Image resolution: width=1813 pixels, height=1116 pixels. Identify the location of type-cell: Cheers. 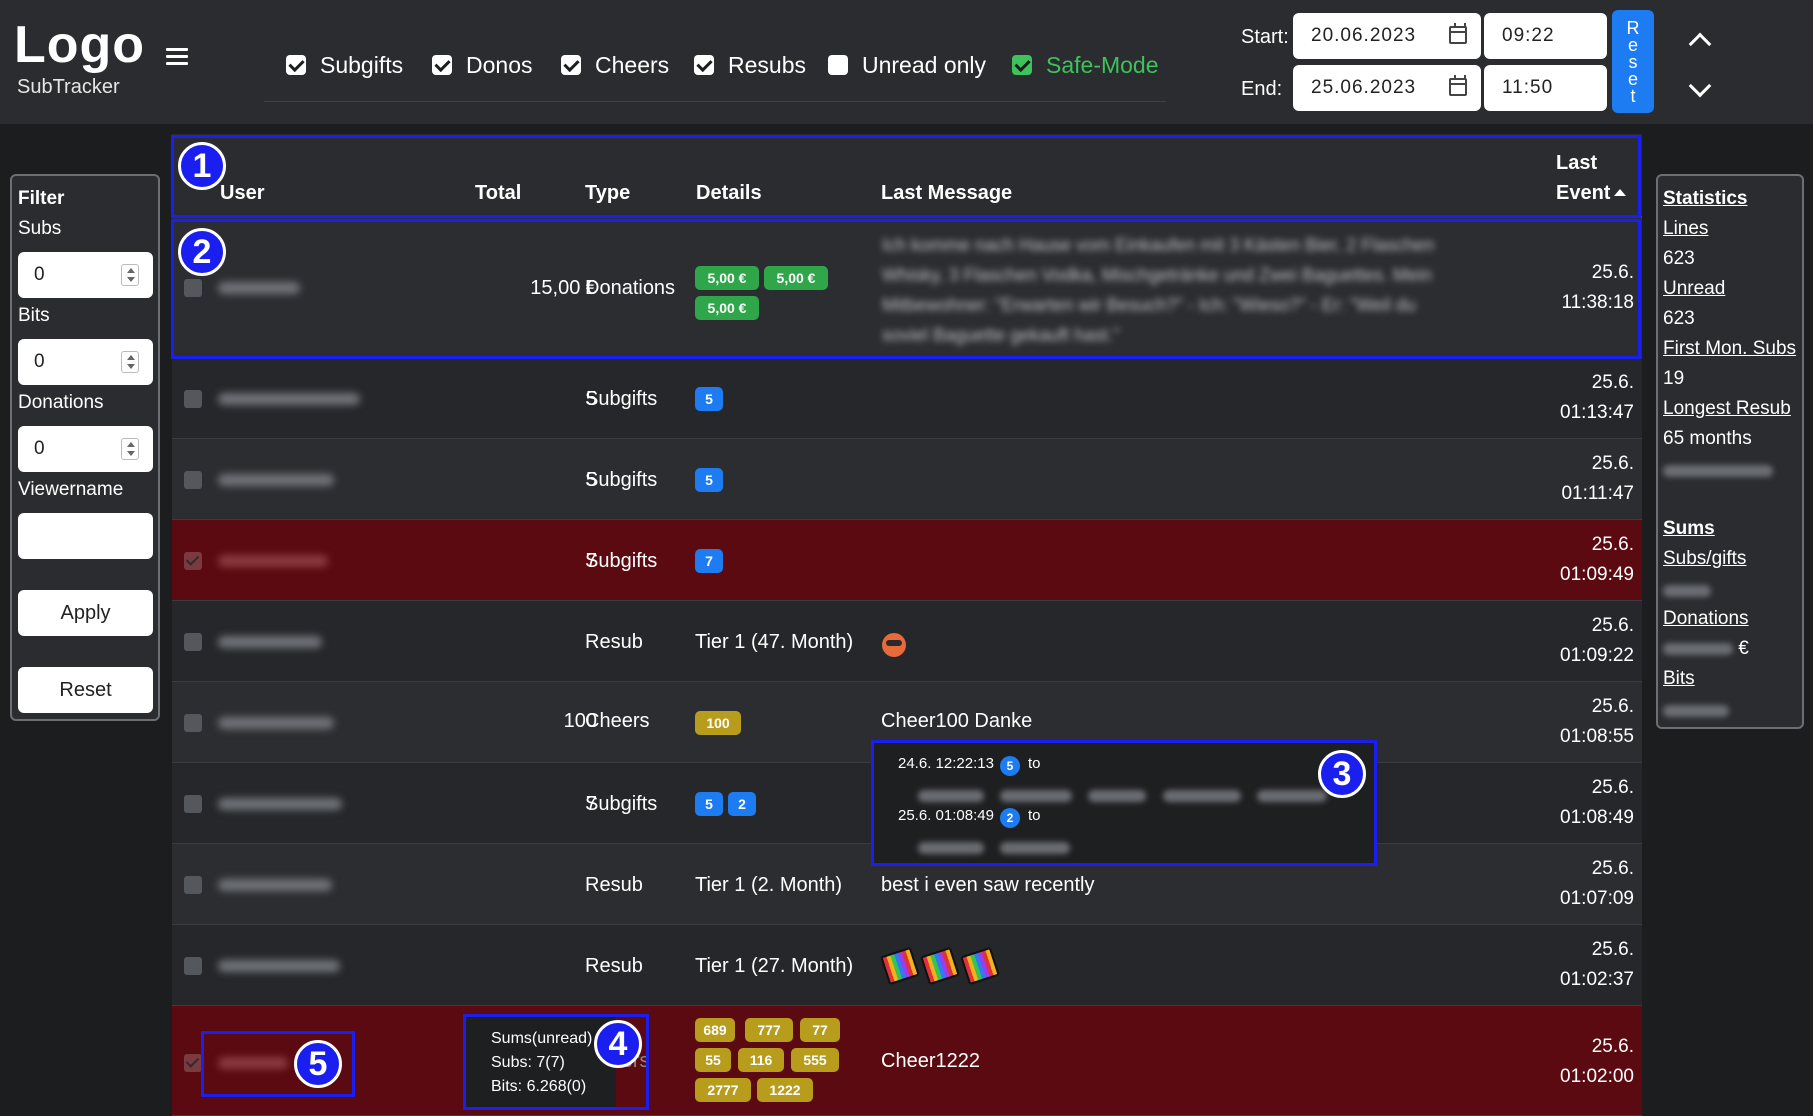
(617, 721).